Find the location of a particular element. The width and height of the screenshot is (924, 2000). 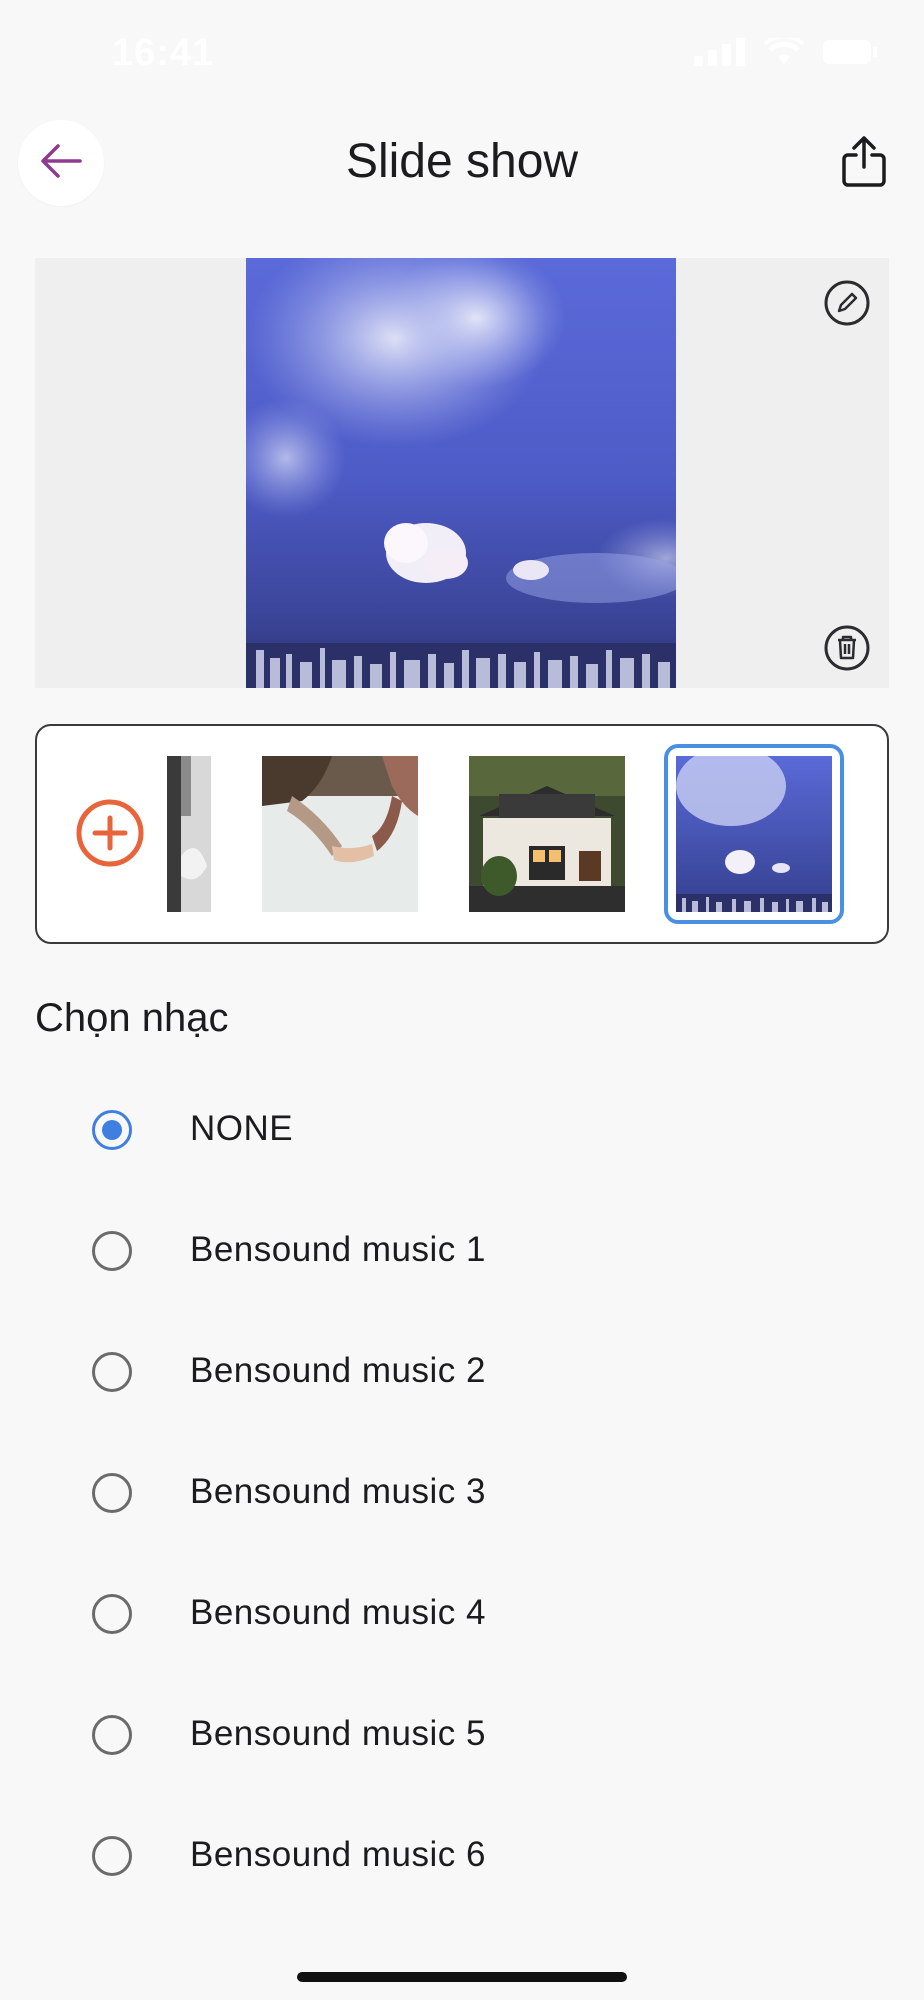

trash-icon is located at coordinates (847, 651).